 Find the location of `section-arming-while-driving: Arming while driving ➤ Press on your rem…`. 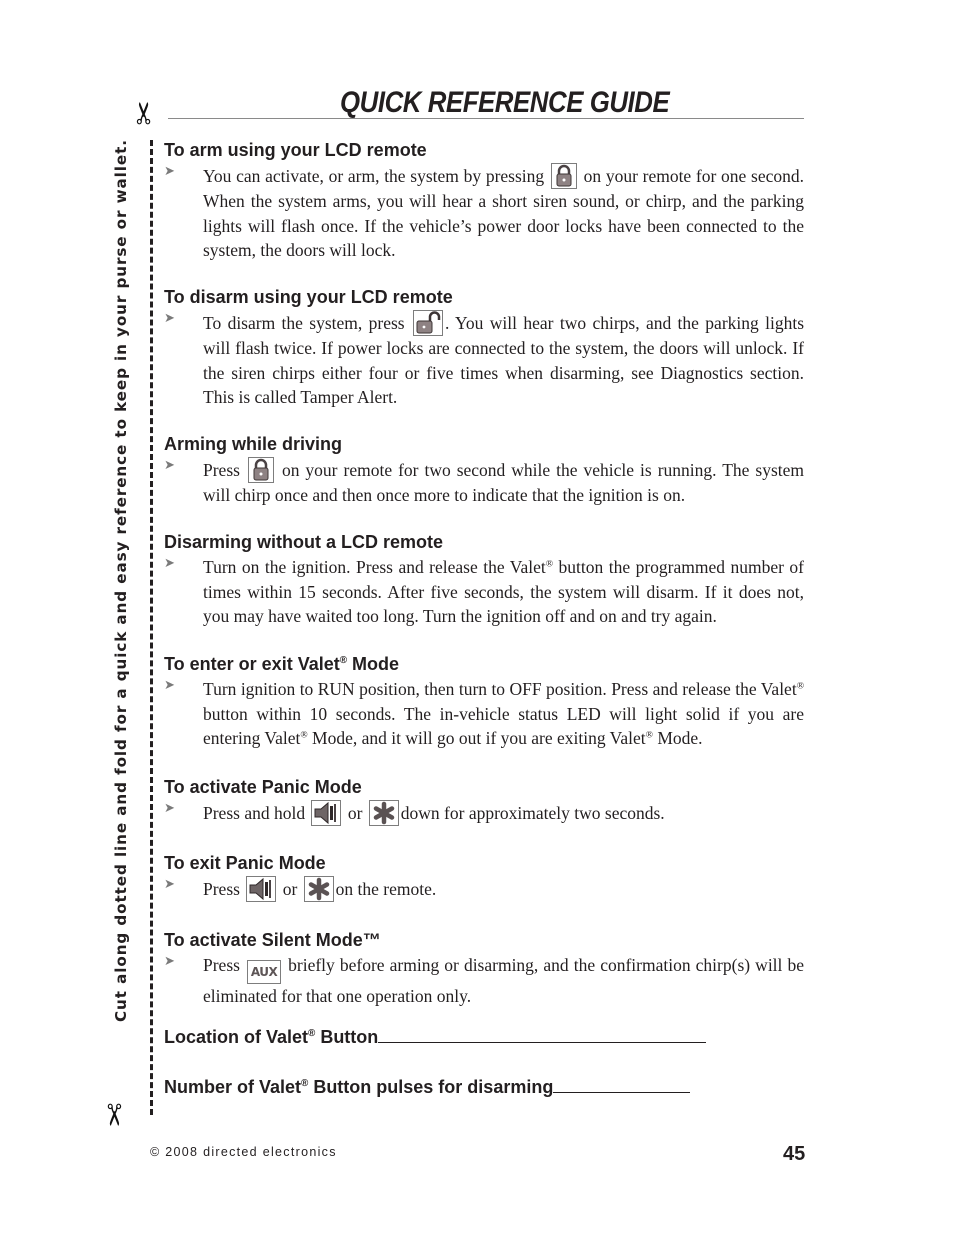

section-arming-while-driving: Arming while driving ➤ Press on your rem… is located at coordinates (484, 470).